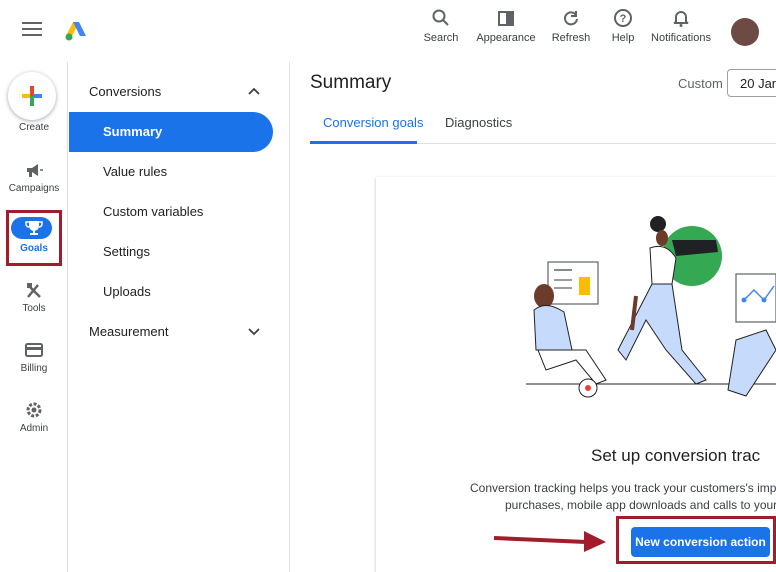 Image resolution: width=776 pixels, height=572 pixels. I want to click on refresh-icon, so click(571, 18).